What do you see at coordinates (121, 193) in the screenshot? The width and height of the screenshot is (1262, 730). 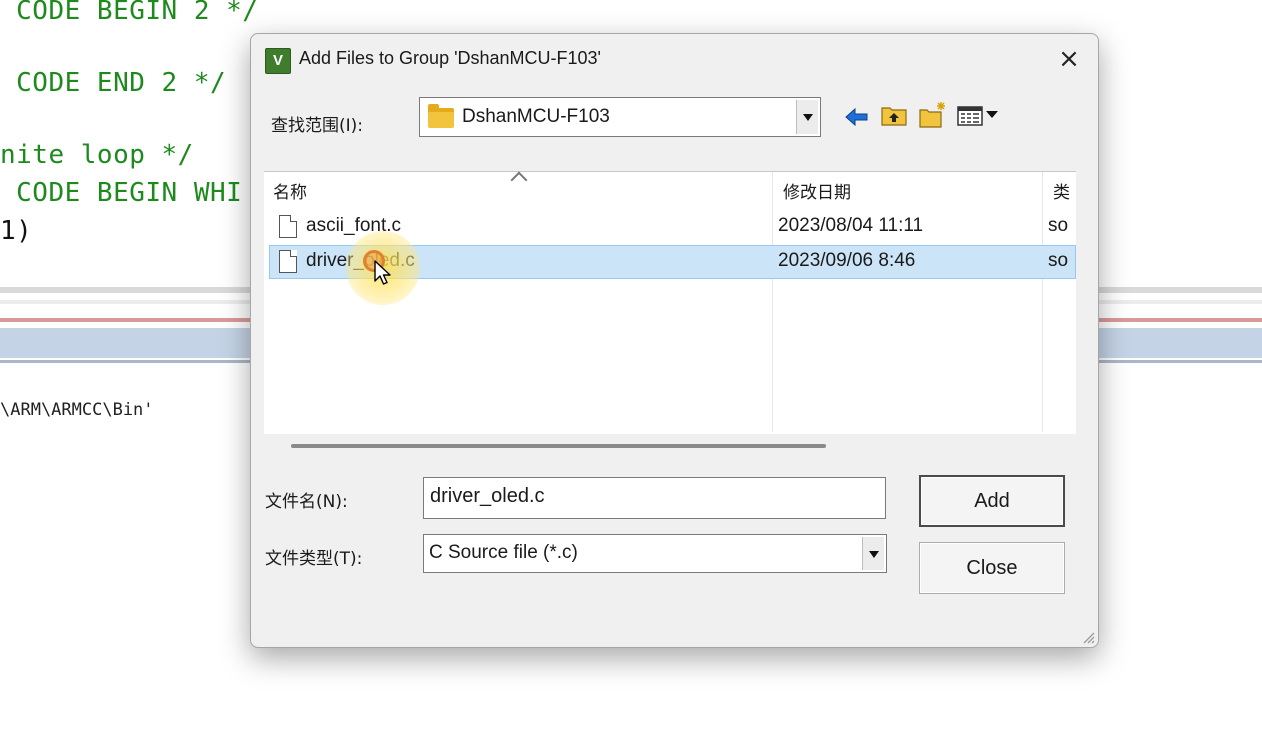 I see `code-line: CODE BEGIN WHI` at bounding box center [121, 193].